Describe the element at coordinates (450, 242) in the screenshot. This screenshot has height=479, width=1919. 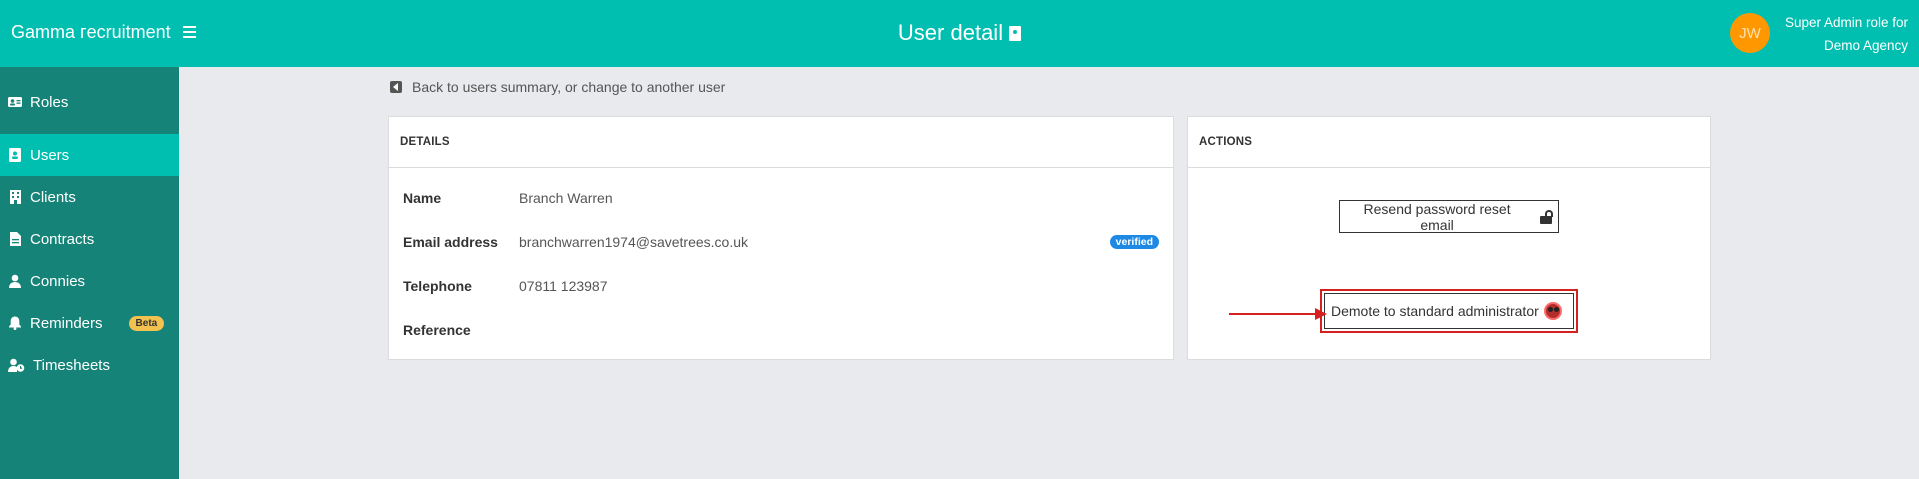
I see `detail-label: Email address` at that location.